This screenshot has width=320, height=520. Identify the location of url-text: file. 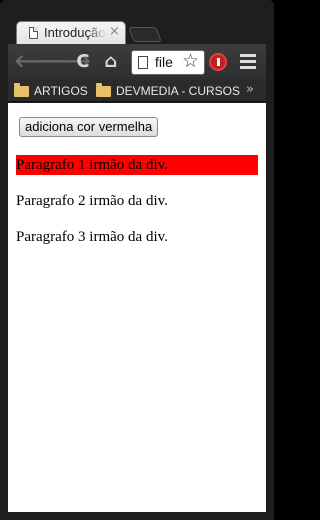
(169, 63).